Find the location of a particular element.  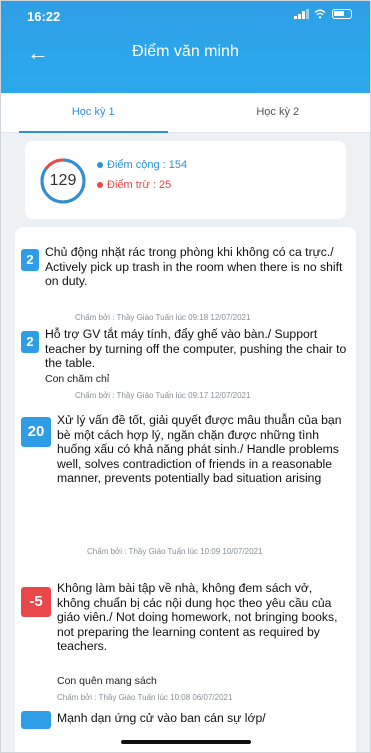

tab-semester-2: Học kỳ 2 is located at coordinates (278, 112).